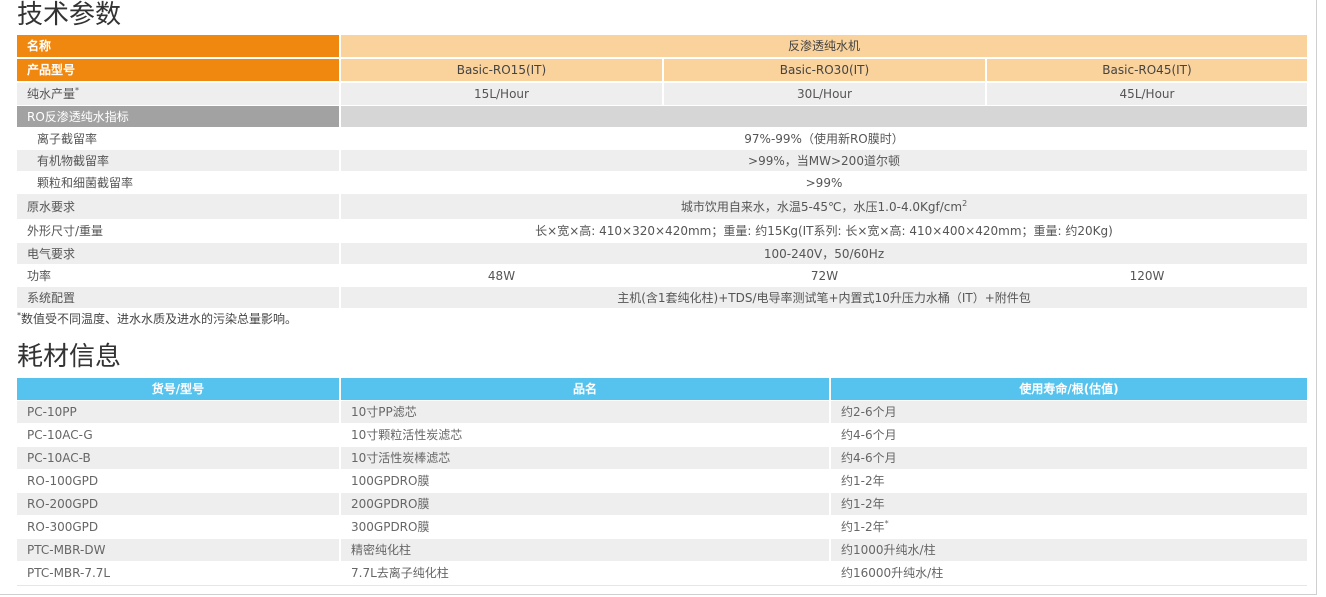  I want to click on spec-value: >99%，当MW>200道尔顿, so click(824, 160).